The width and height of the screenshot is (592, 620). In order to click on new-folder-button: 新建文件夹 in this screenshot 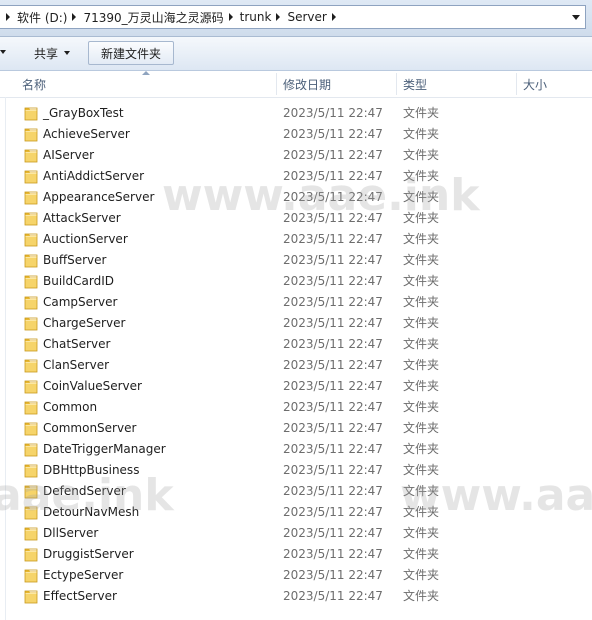, I will do `click(131, 53)`.